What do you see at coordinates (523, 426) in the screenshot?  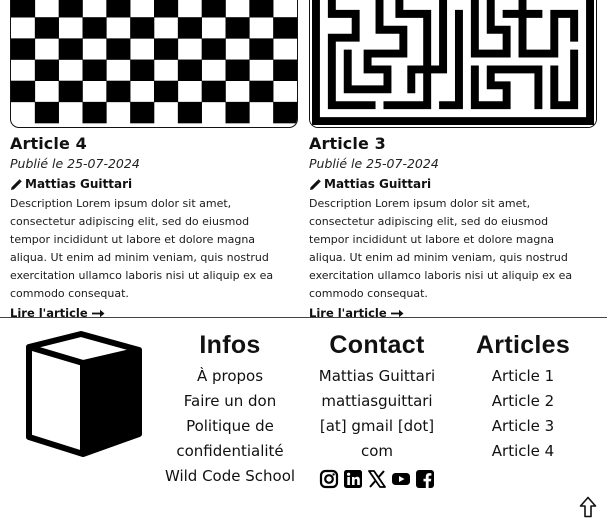 I see `footer-link-article-3: Article 3` at bounding box center [523, 426].